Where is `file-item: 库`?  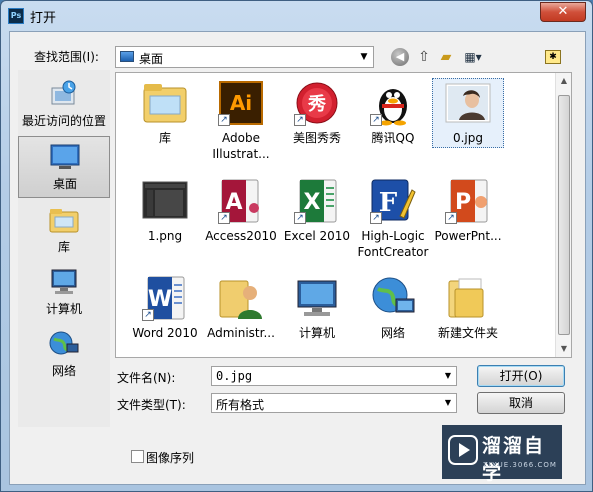 file-item: 库 is located at coordinates (165, 125).